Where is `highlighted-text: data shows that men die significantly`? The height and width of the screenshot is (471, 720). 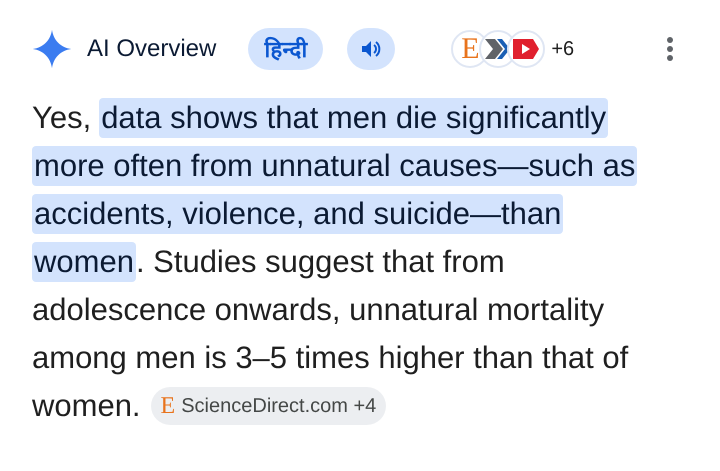
highlighted-text: data shows that men die significantly is located at coordinates (353, 118).